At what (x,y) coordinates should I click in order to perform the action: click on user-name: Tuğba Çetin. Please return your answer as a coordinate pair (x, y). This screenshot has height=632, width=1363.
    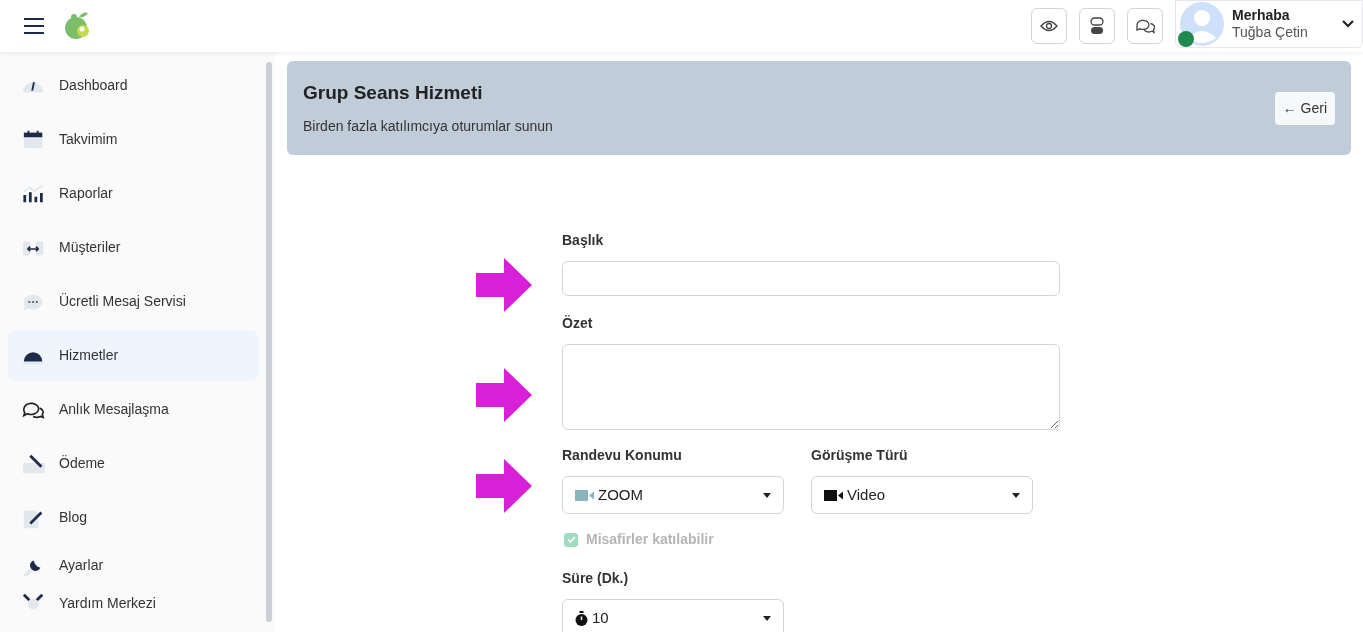
    Looking at the image, I should click on (1270, 33).